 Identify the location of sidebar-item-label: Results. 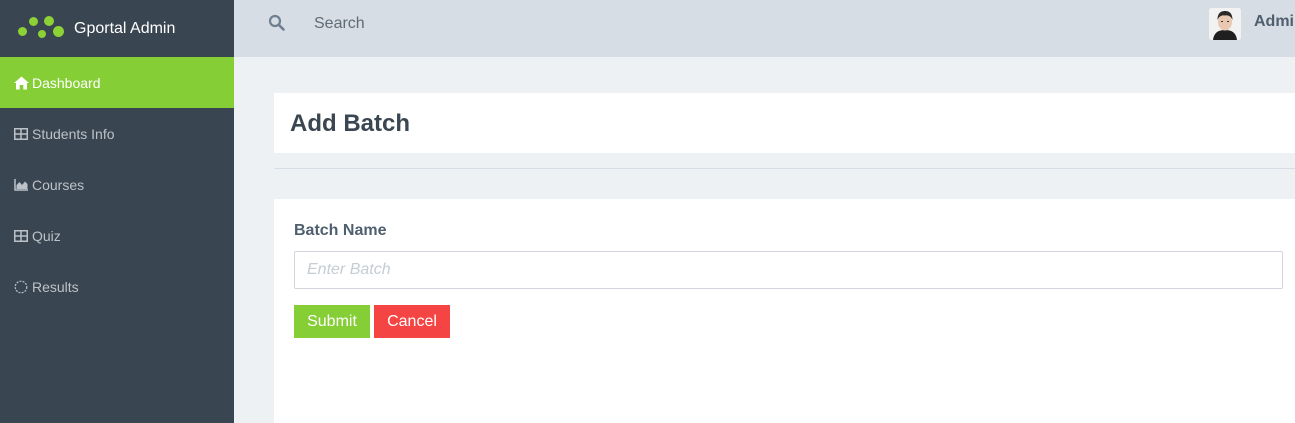
(55, 286).